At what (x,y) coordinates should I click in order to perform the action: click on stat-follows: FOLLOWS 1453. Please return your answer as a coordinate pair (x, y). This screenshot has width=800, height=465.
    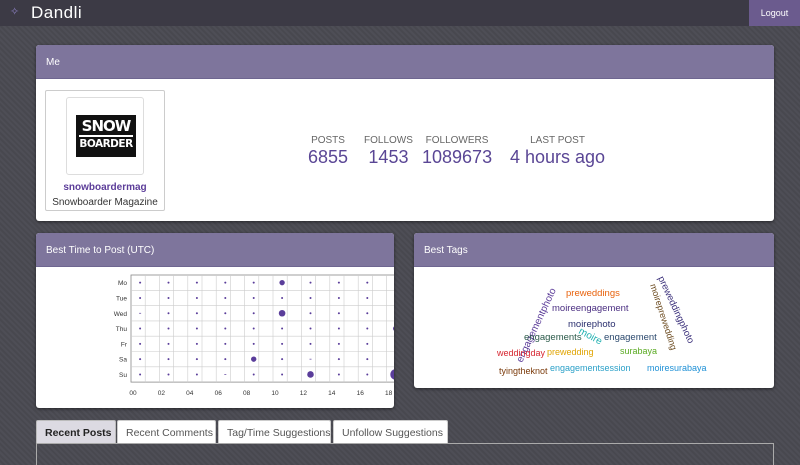
    Looking at the image, I should click on (388, 151).